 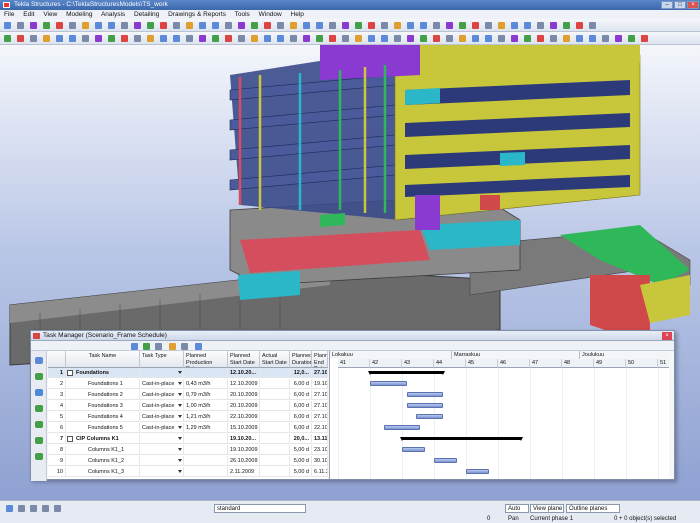 I want to click on gantt-summary-bar, so click(x=461, y=439).